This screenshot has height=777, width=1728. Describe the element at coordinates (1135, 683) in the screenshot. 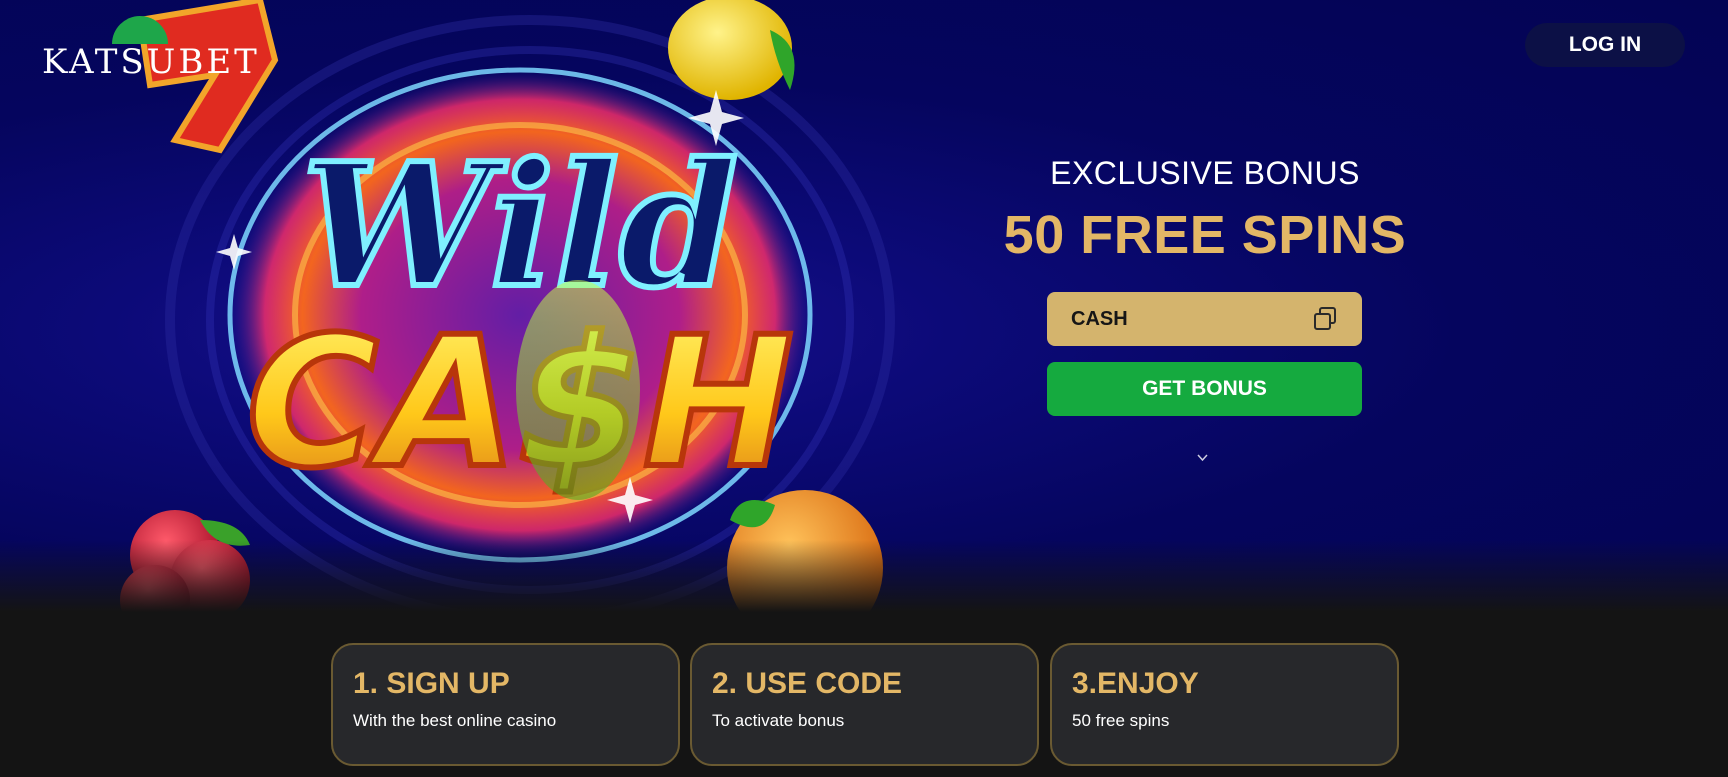

I see `step-title: 3.ENJOY` at that location.